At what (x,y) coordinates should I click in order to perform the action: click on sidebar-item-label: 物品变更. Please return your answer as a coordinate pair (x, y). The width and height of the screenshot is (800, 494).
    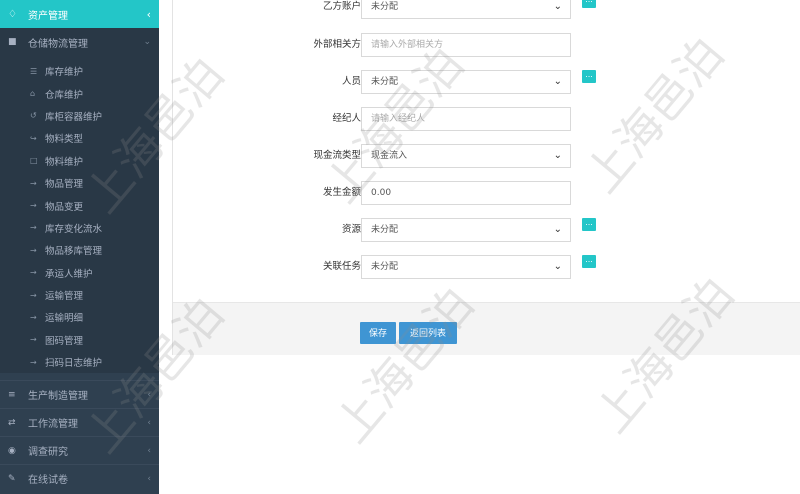
    Looking at the image, I should click on (64, 207).